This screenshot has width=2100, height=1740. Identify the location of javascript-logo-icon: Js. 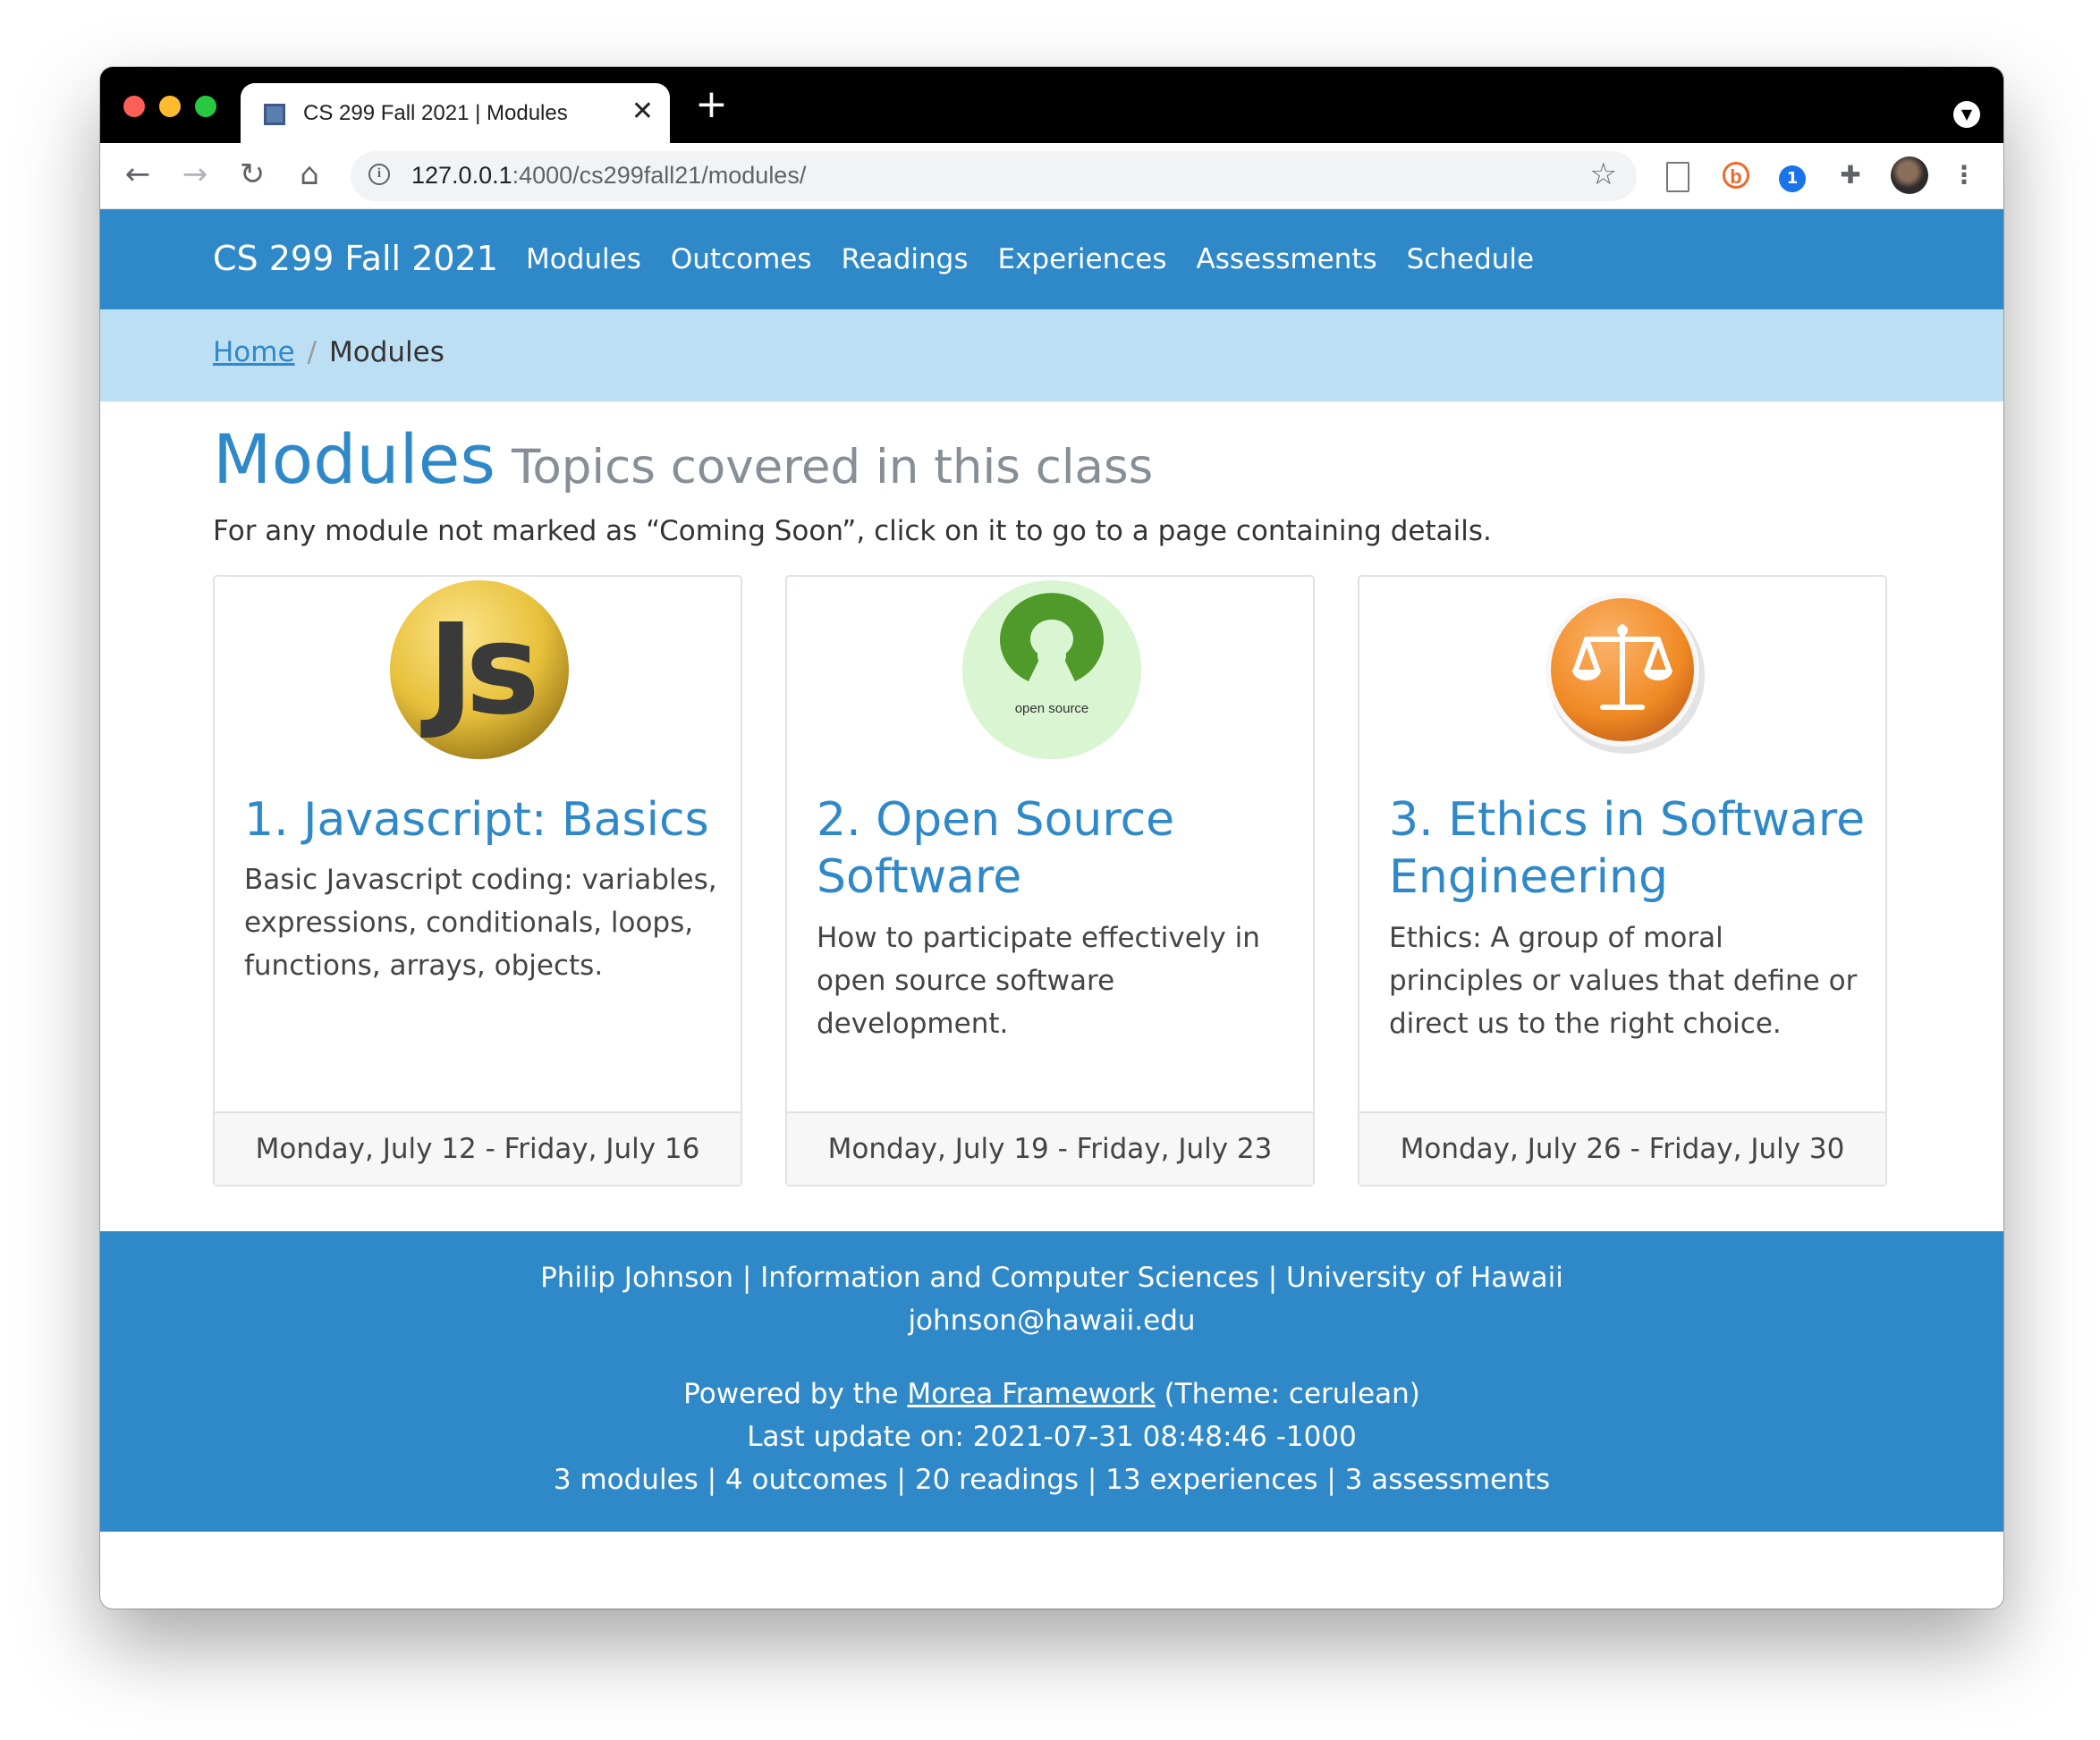
(479, 669).